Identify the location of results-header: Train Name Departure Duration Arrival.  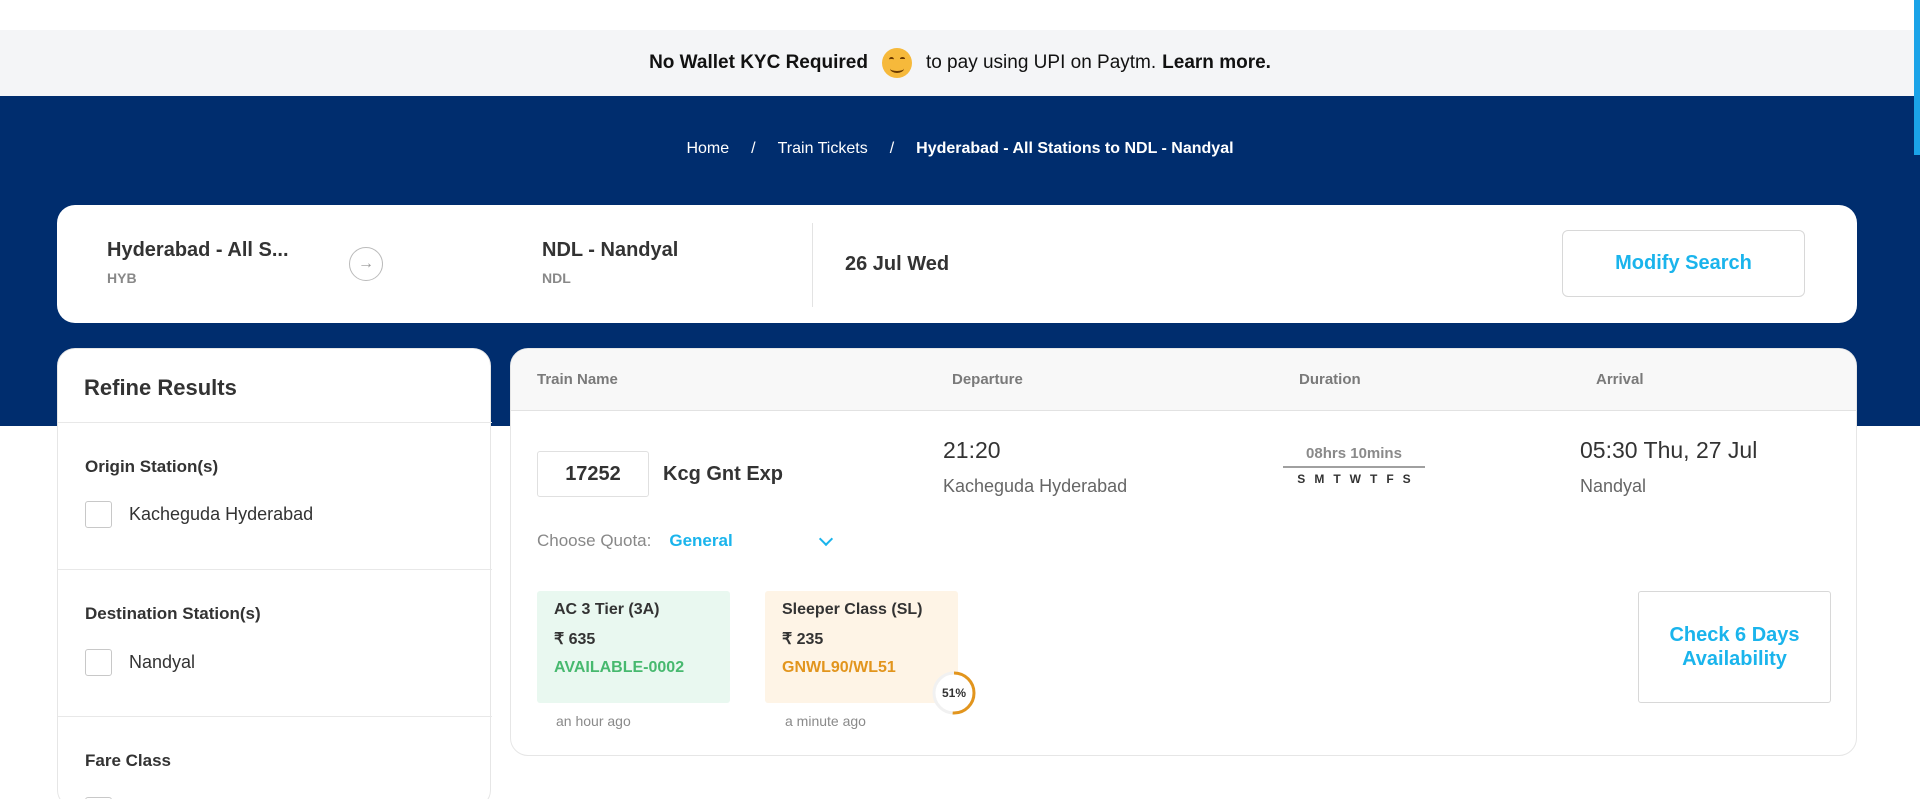
(1183, 380).